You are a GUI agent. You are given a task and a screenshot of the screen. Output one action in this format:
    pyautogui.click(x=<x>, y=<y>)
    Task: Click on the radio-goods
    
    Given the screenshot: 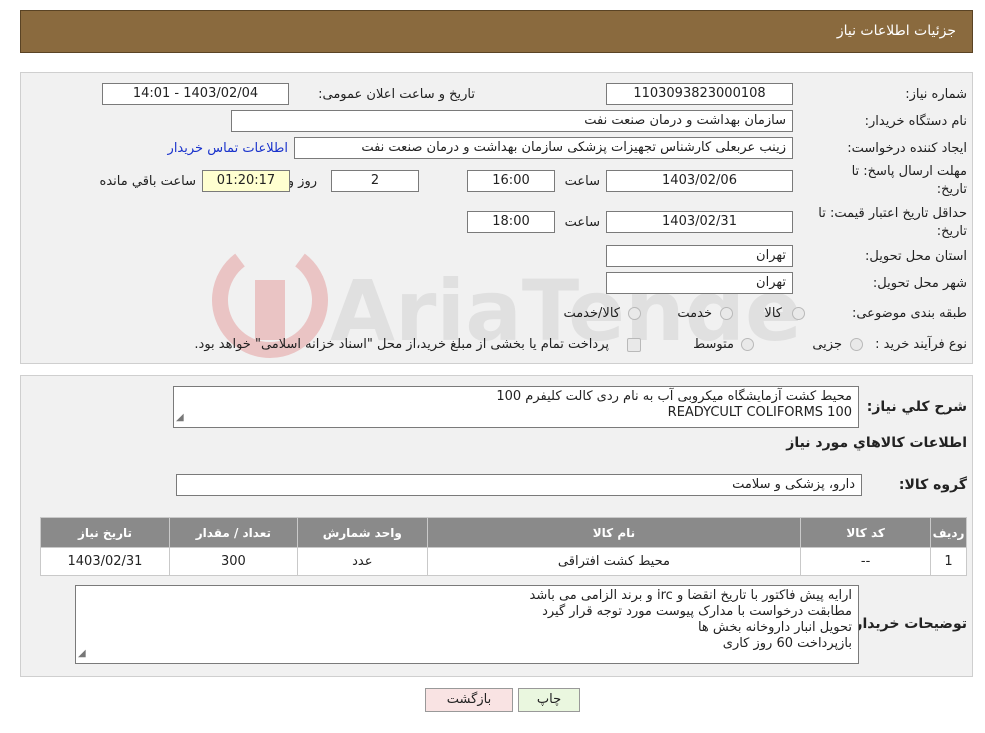 What is the action you would take?
    pyautogui.click(x=798, y=313)
    